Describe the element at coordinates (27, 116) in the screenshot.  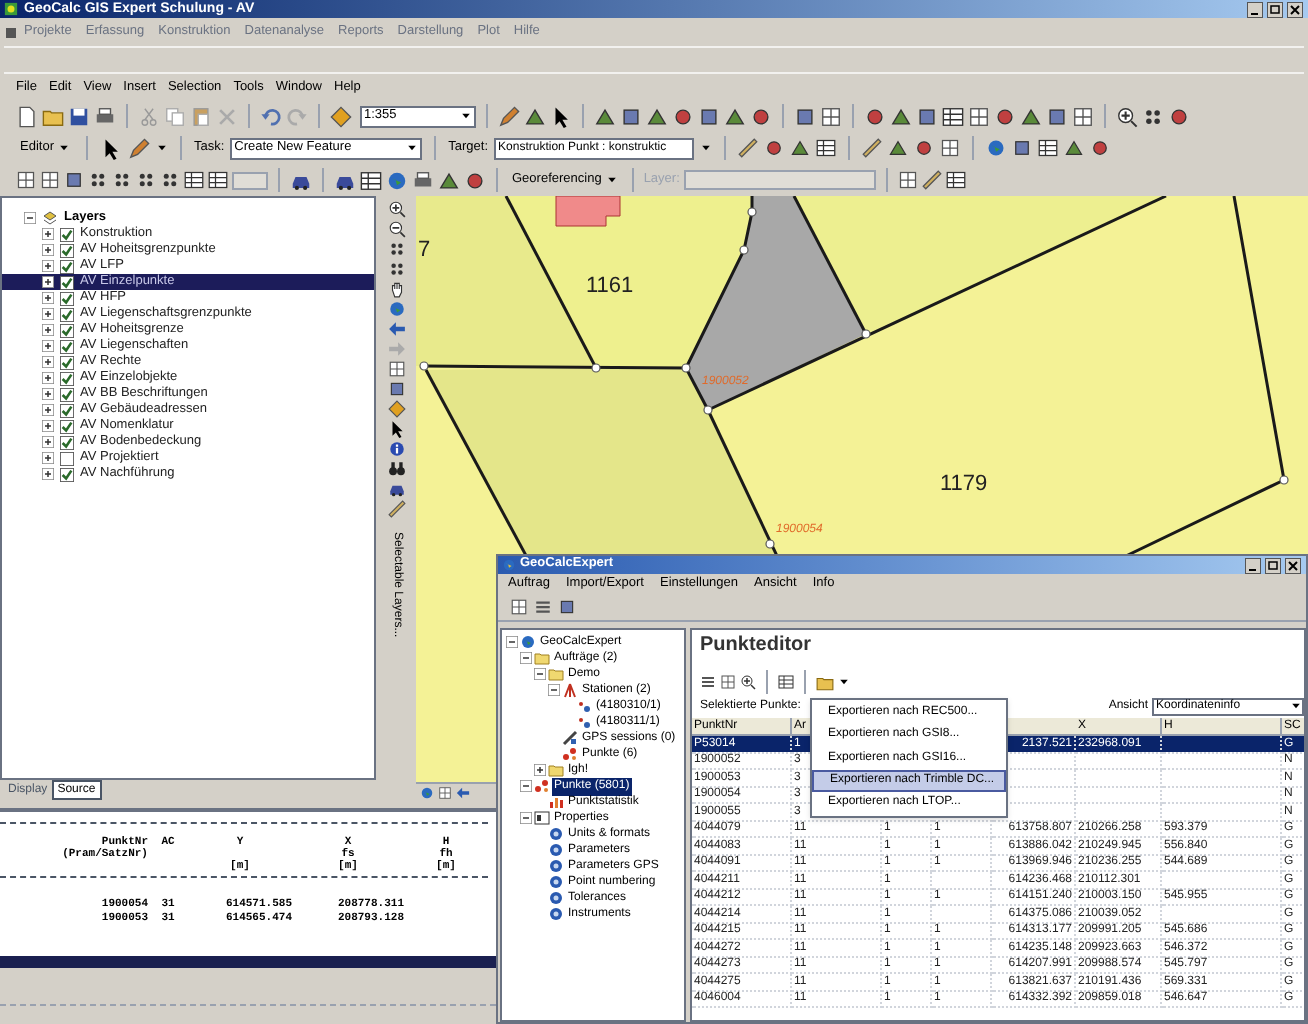
I see `document-icon` at that location.